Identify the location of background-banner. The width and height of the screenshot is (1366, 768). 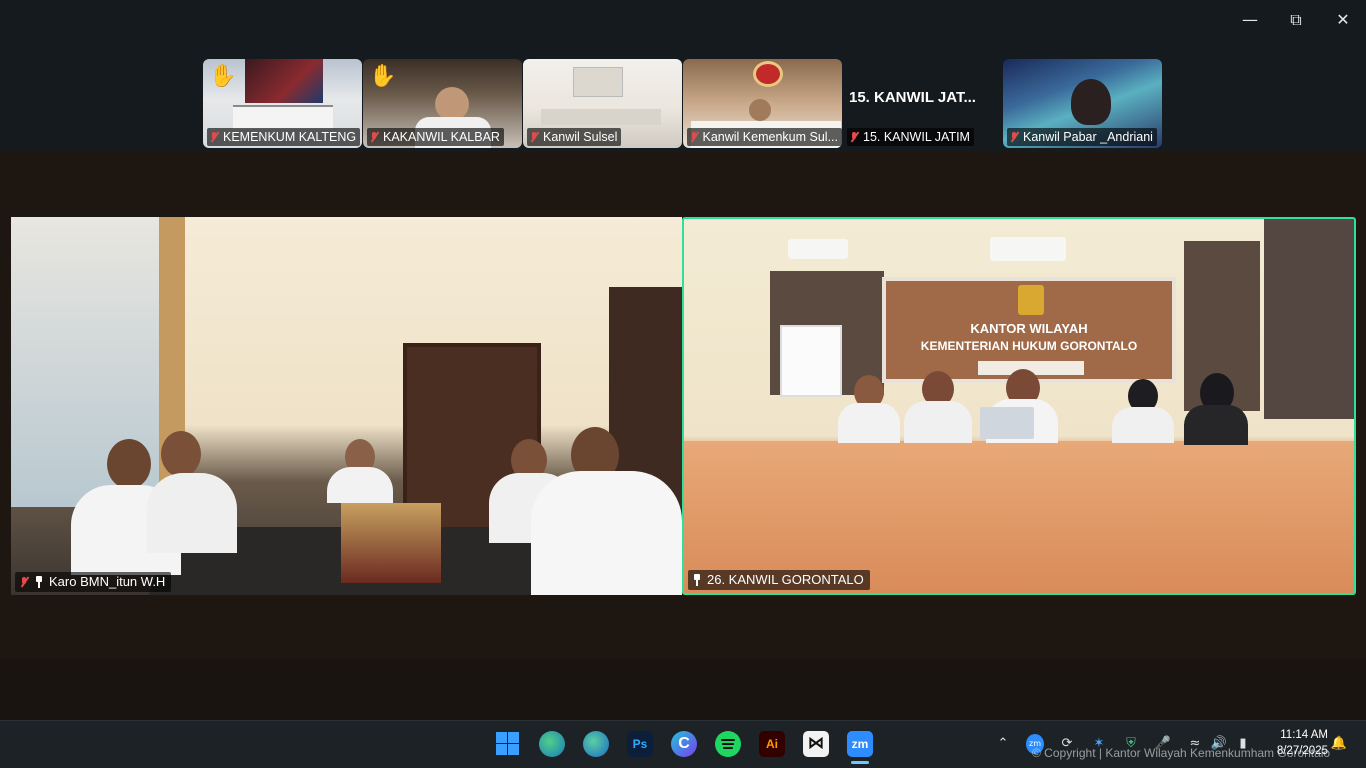
(284, 81).